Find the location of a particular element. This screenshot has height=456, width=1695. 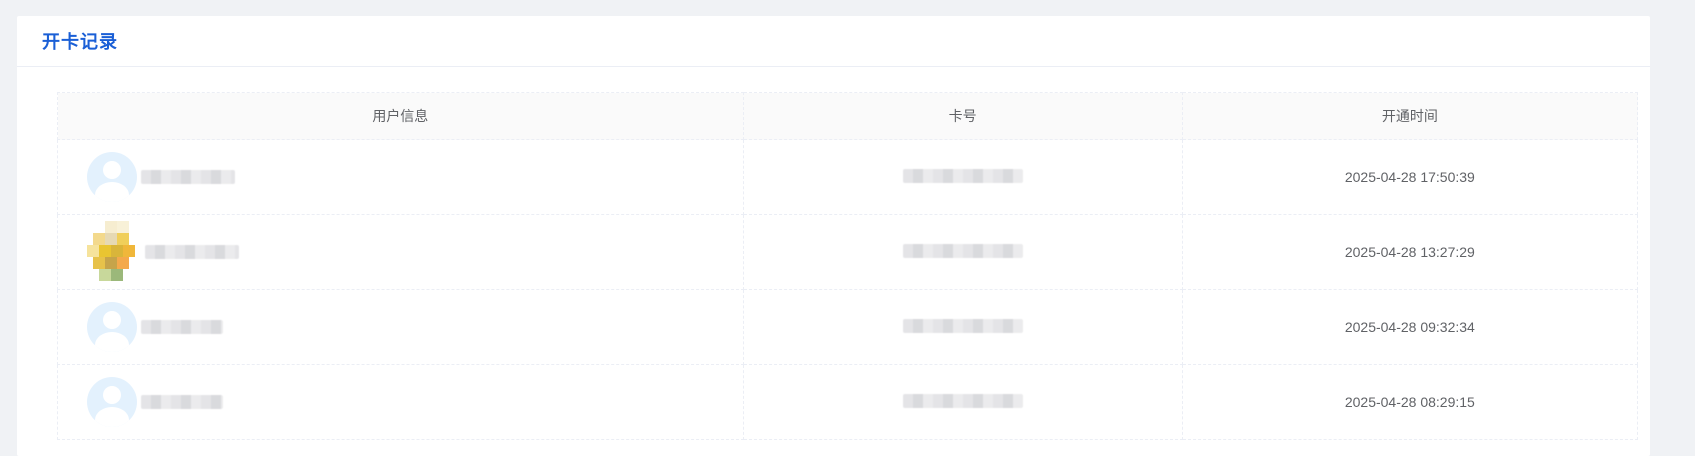

table-header: 用户信息 卡号 开通时间 is located at coordinates (848, 116).